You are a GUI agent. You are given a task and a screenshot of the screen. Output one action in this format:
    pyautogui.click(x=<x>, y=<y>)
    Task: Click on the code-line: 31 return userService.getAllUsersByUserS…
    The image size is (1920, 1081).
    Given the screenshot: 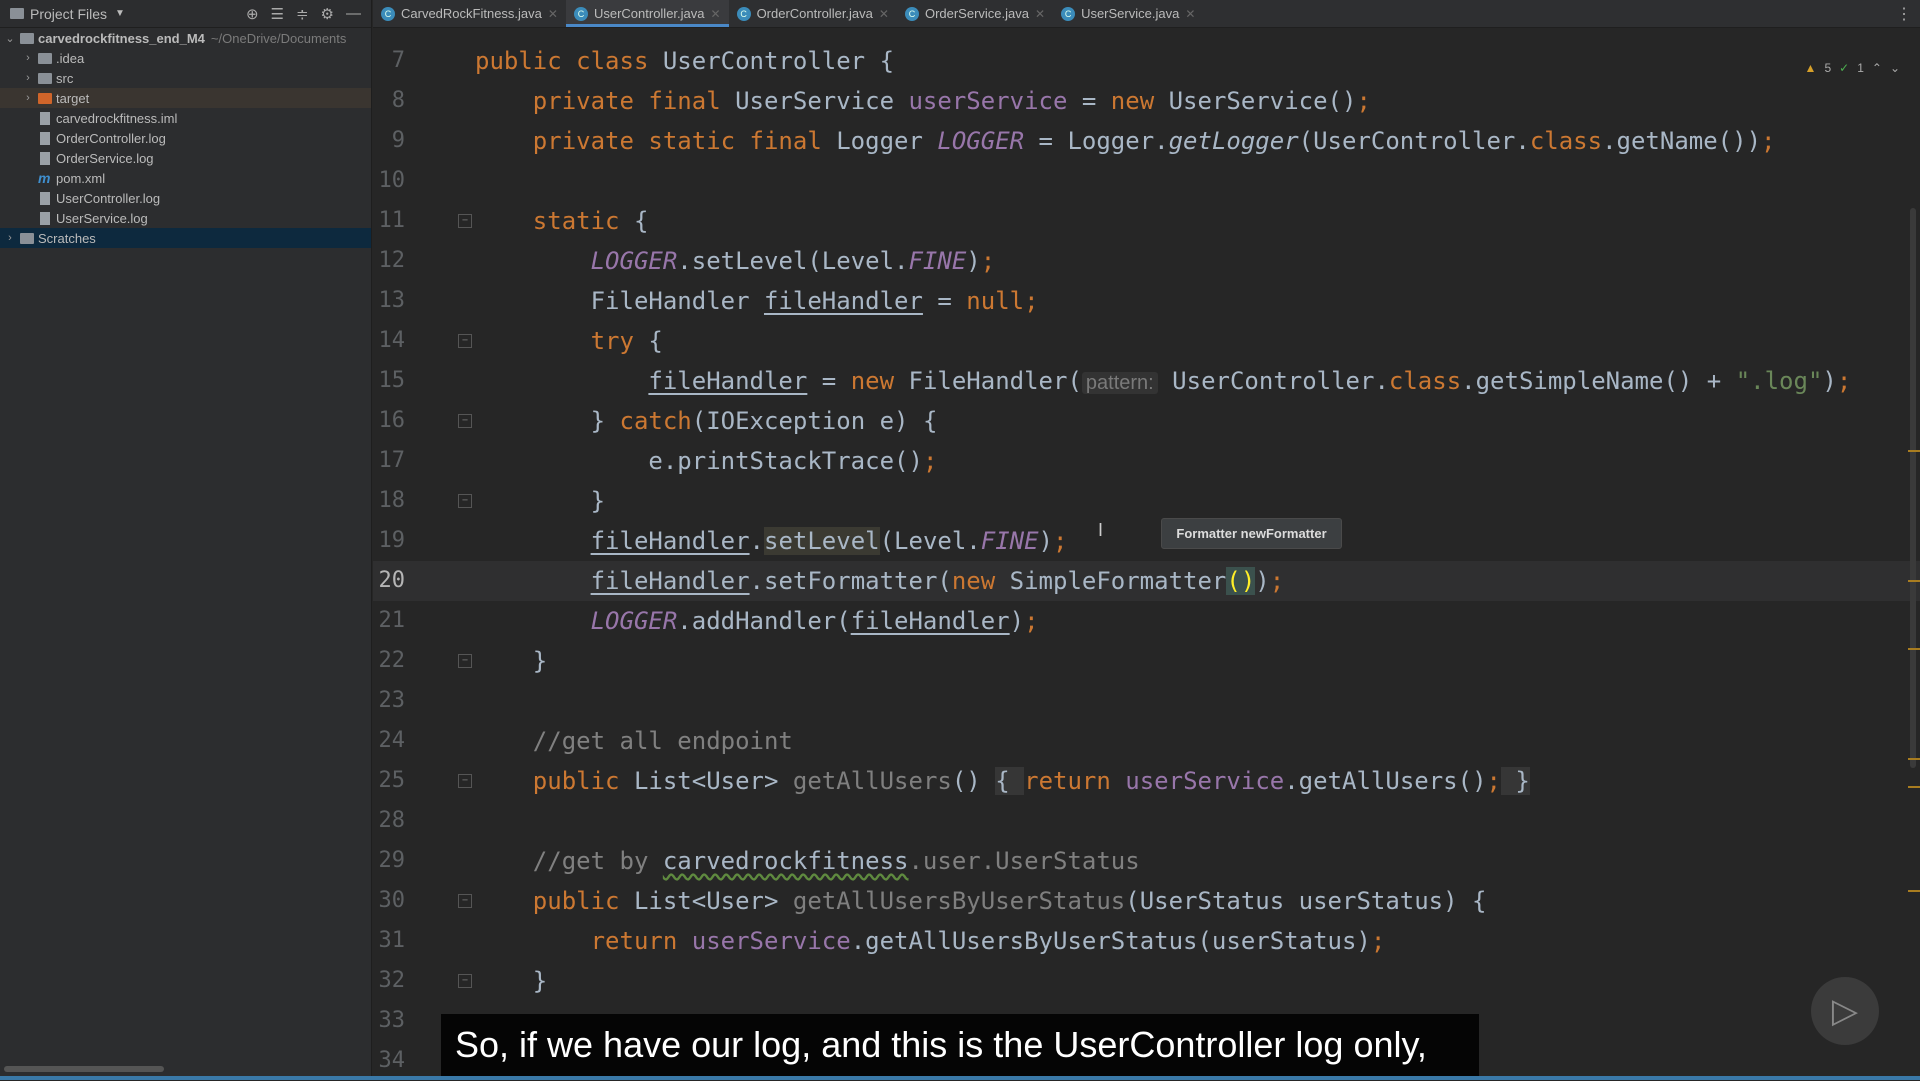 What is the action you would take?
    pyautogui.click(x=1146, y=941)
    